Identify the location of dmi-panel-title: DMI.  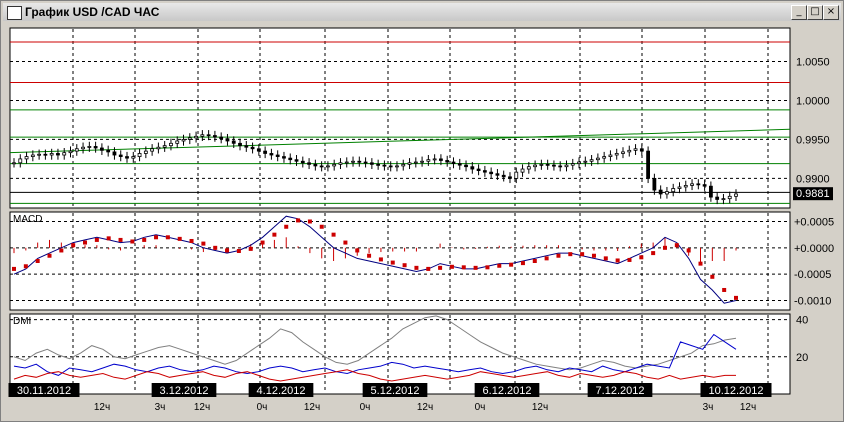
(22, 321).